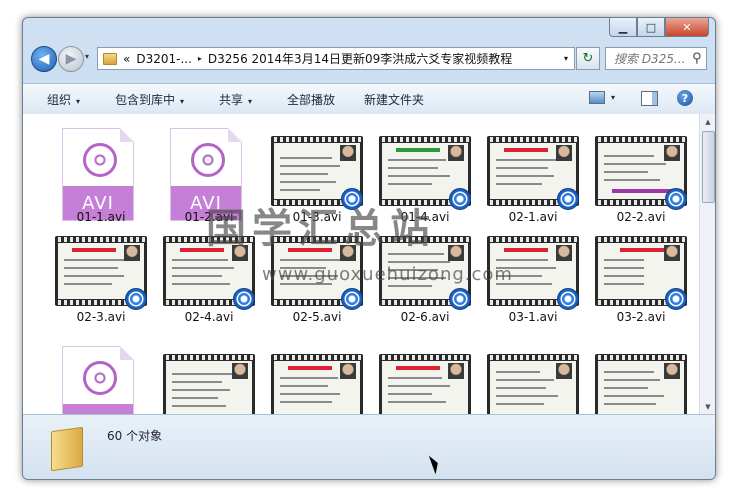  Describe the element at coordinates (135, 436) in the screenshot. I see `item-count: 60 个对象` at that location.